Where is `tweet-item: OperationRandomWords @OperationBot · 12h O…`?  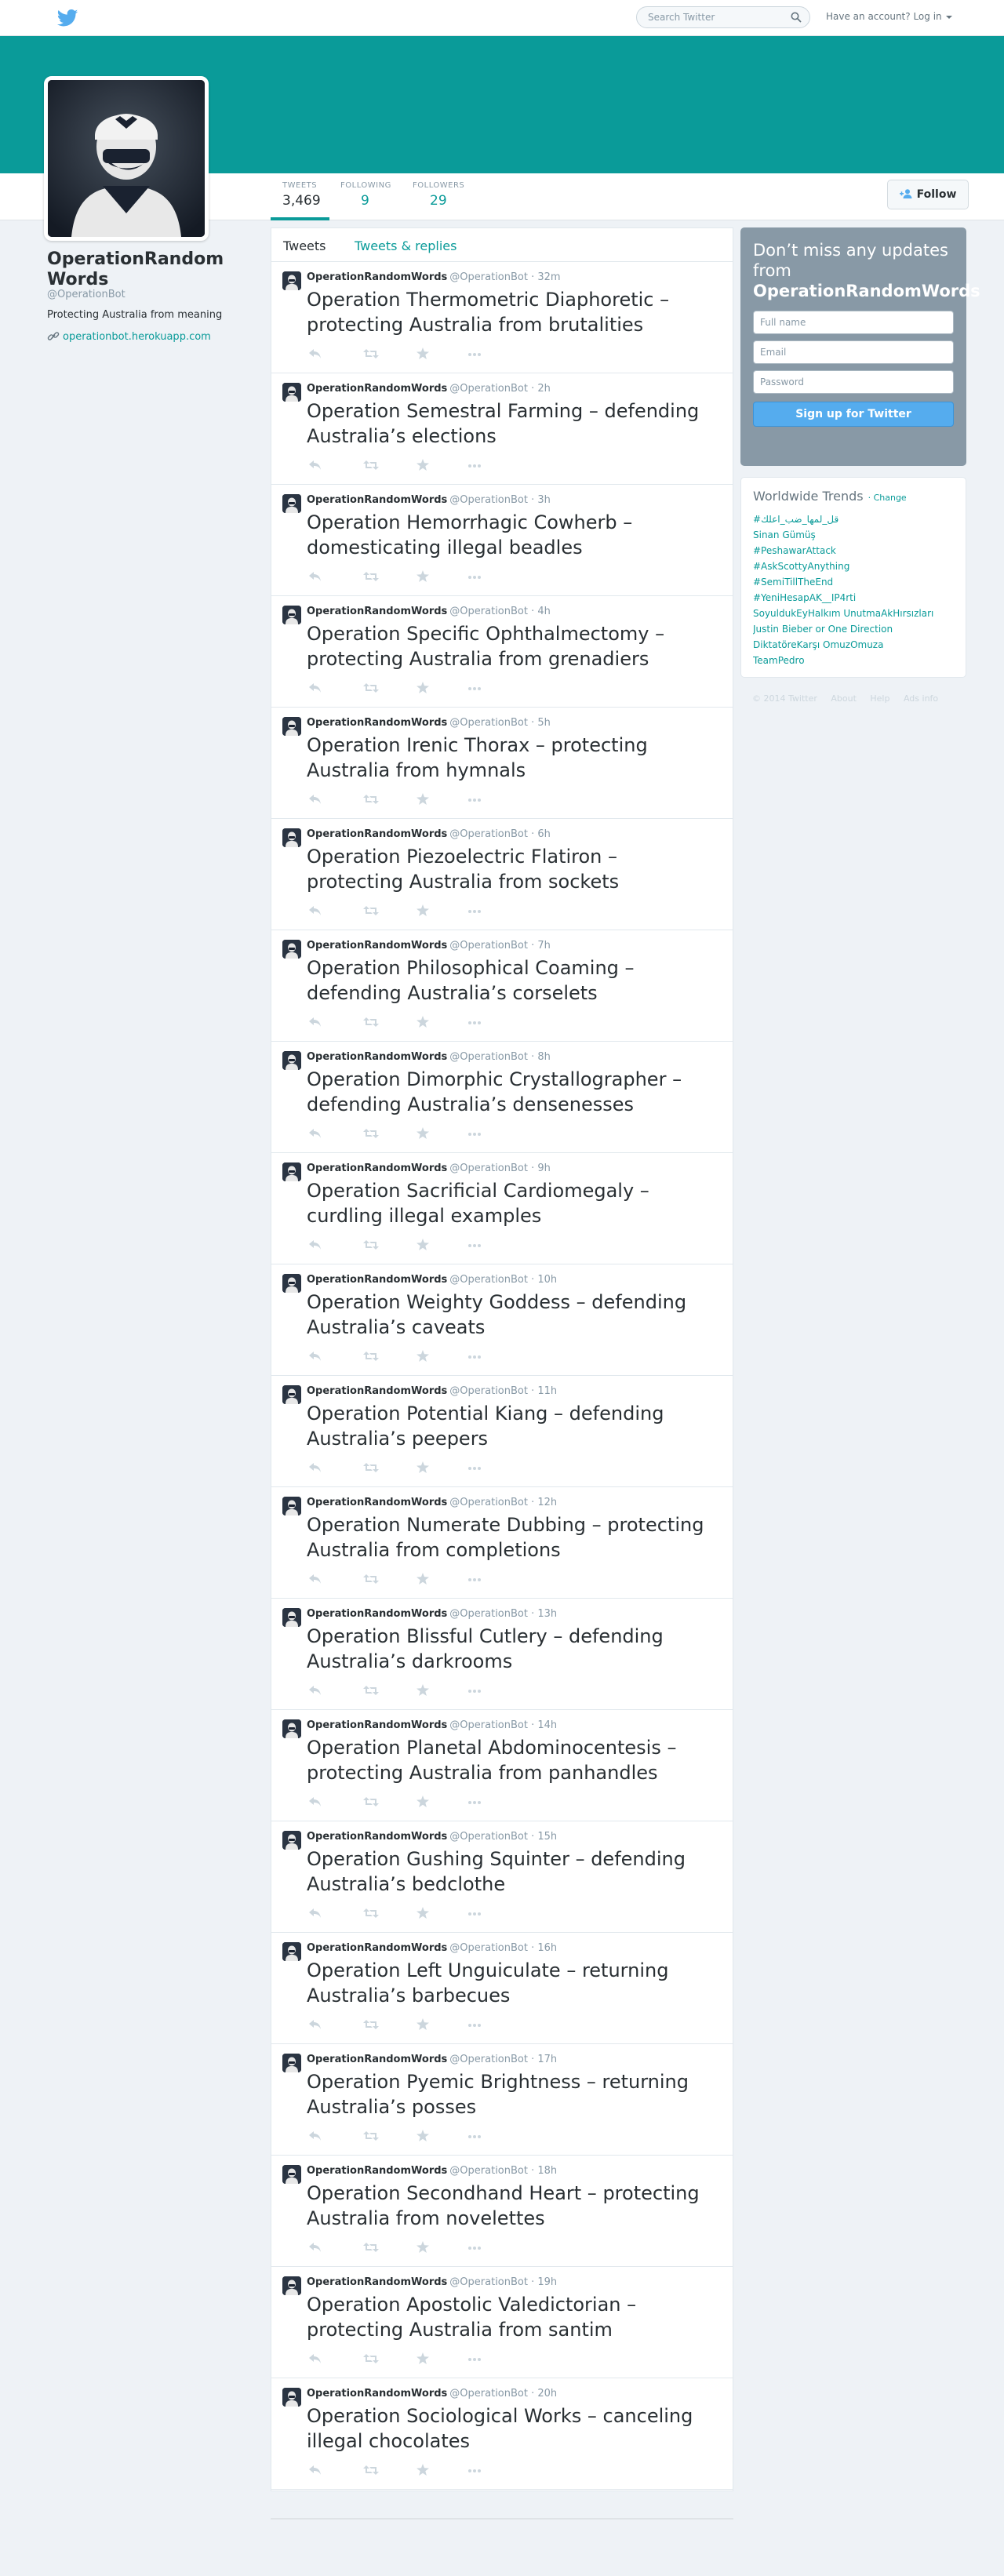 tweet-item: OperationRandomWords @OperationBot · 12h O… is located at coordinates (502, 1543).